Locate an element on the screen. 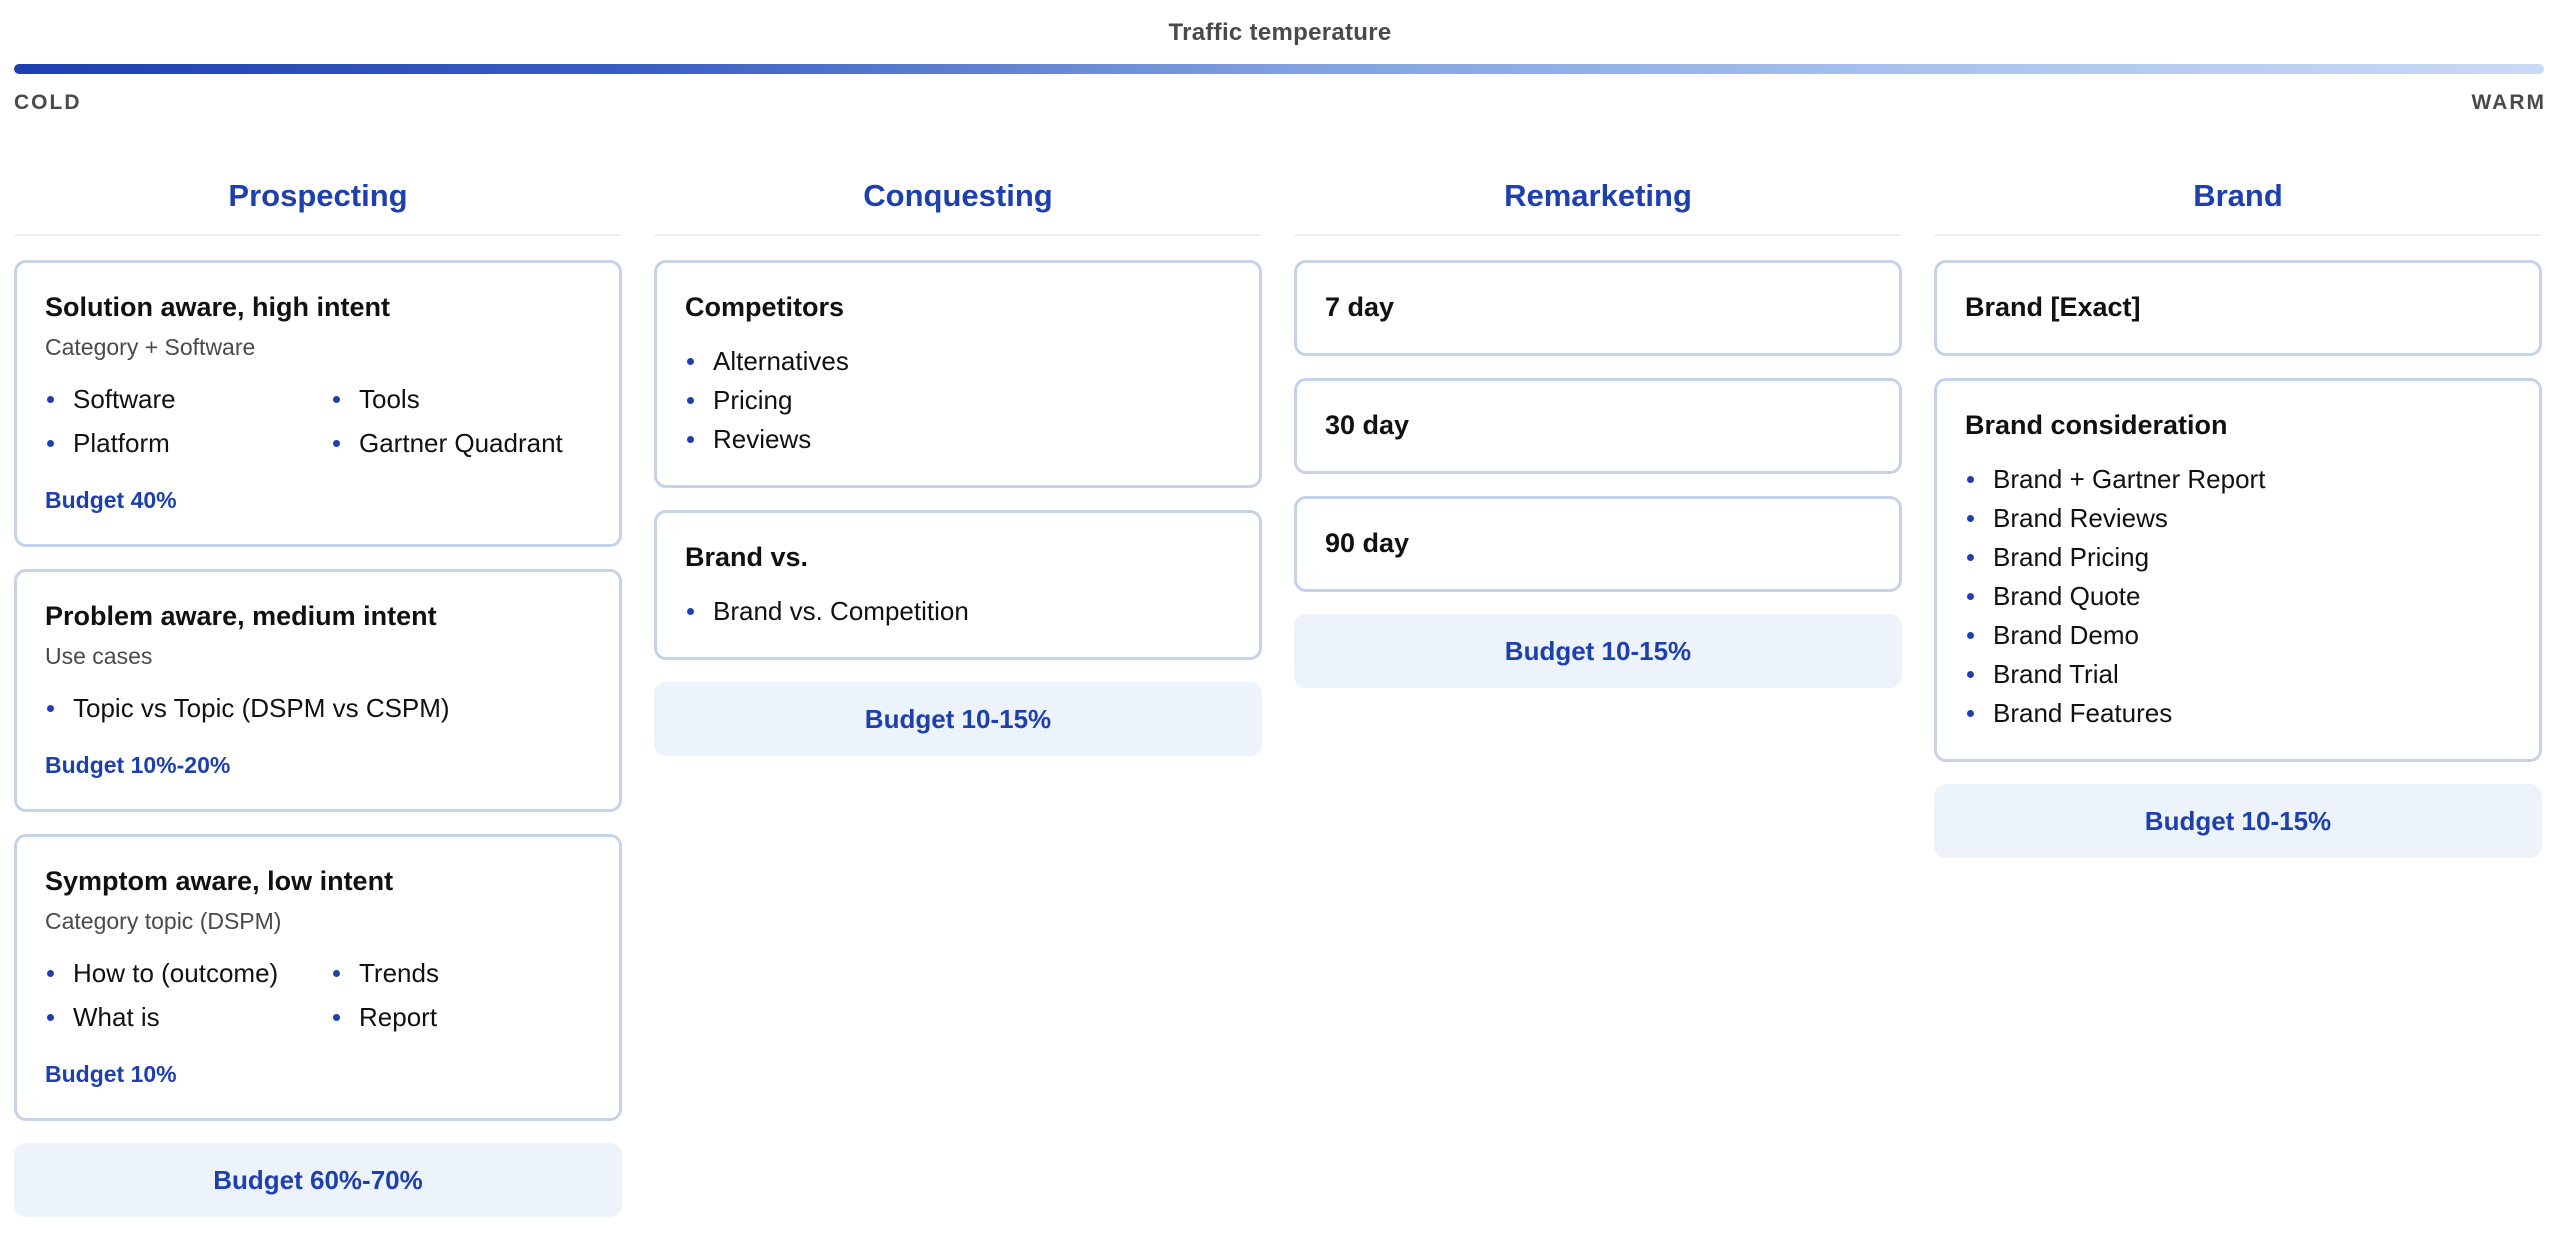 The width and height of the screenshot is (2560, 1238). card-title: 90 day is located at coordinates (1367, 543).